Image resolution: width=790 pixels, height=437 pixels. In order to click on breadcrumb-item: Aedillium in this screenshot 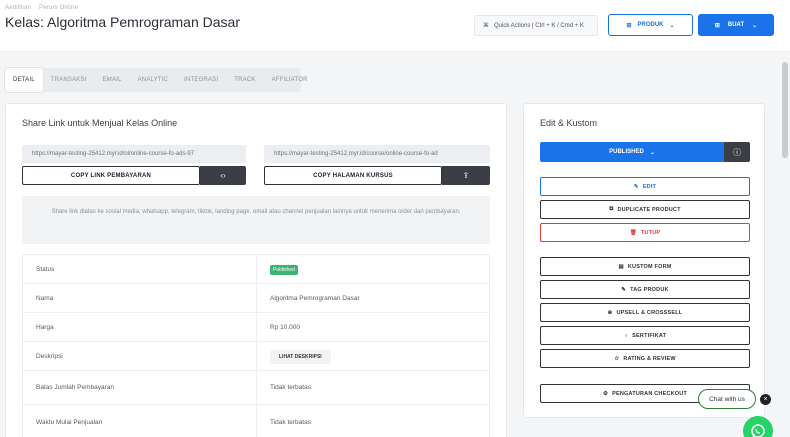, I will do `click(18, 8)`.